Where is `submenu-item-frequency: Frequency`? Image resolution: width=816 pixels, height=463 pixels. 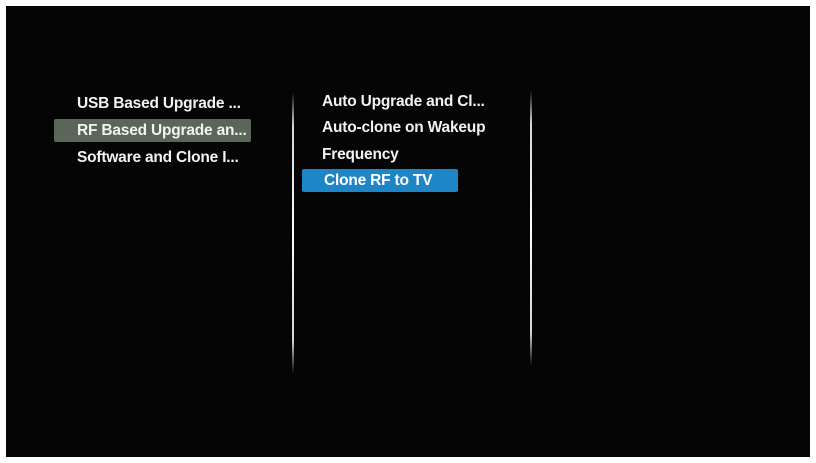
submenu-item-frequency: Frequency is located at coordinates (360, 154).